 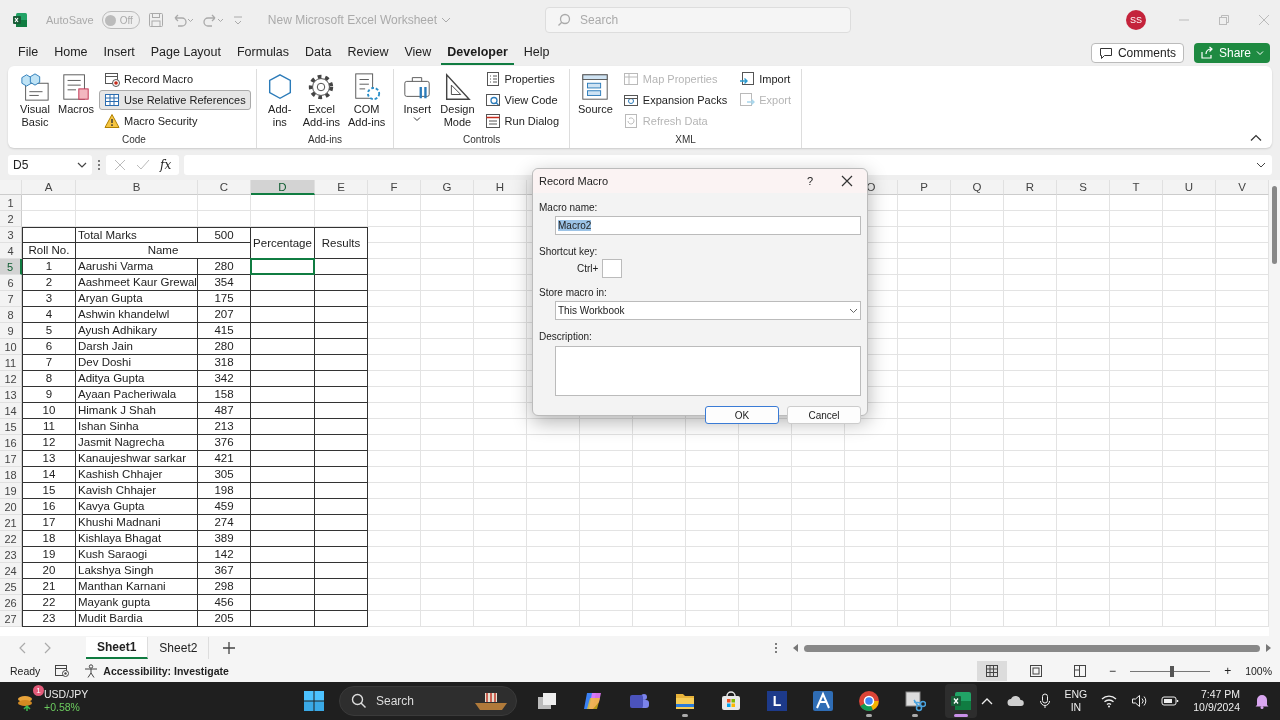 I want to click on bell-icon, so click(x=1262, y=701).